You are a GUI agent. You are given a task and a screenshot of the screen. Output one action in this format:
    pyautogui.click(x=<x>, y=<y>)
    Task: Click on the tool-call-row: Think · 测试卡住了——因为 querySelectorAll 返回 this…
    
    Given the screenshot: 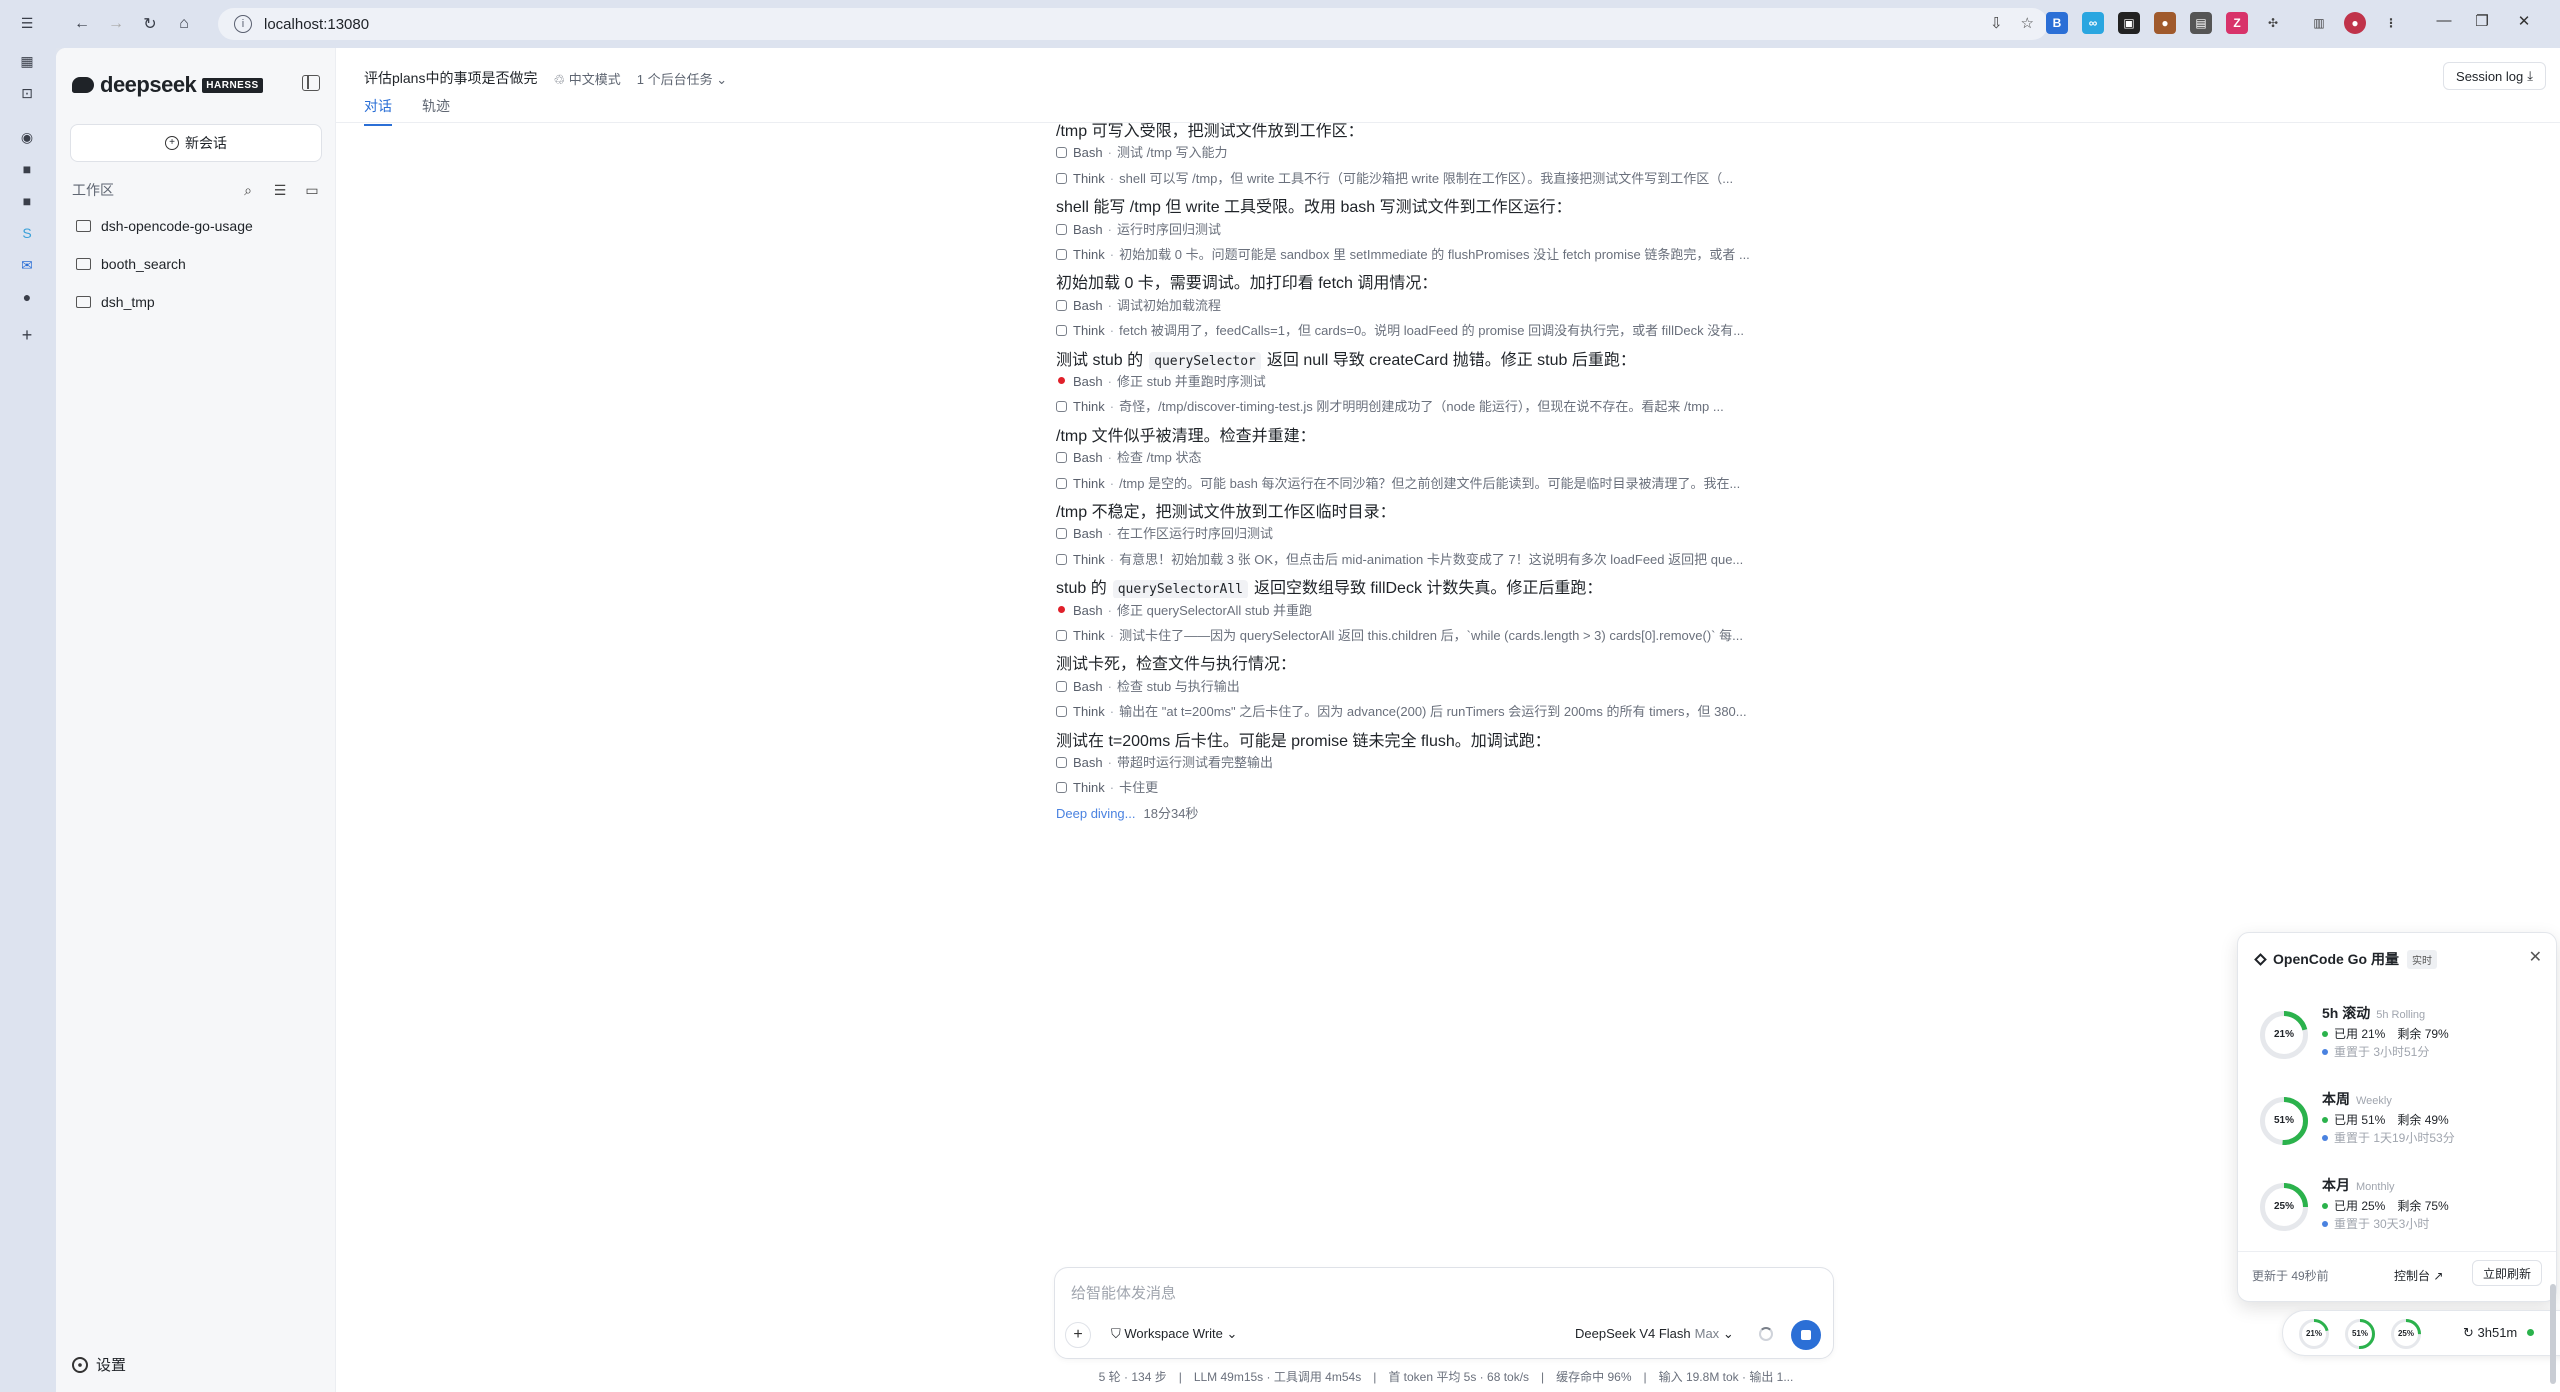 What is the action you would take?
    pyautogui.click(x=1471, y=634)
    